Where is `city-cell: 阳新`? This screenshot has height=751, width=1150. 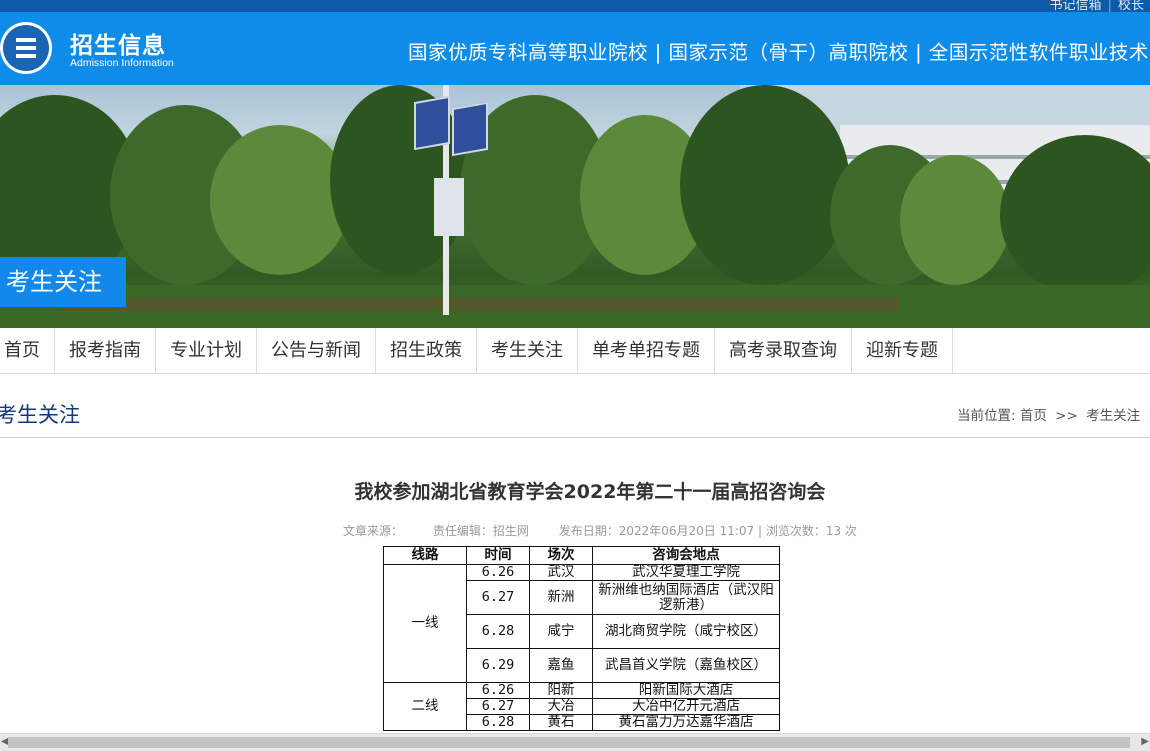
city-cell: 阳新 is located at coordinates (561, 690).